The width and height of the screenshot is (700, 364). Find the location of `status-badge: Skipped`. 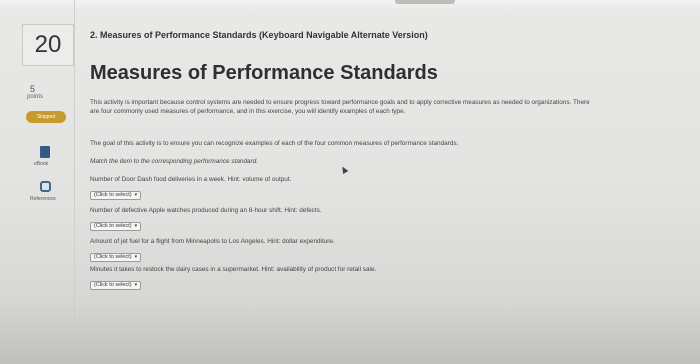

status-badge: Skipped is located at coordinates (46, 117).